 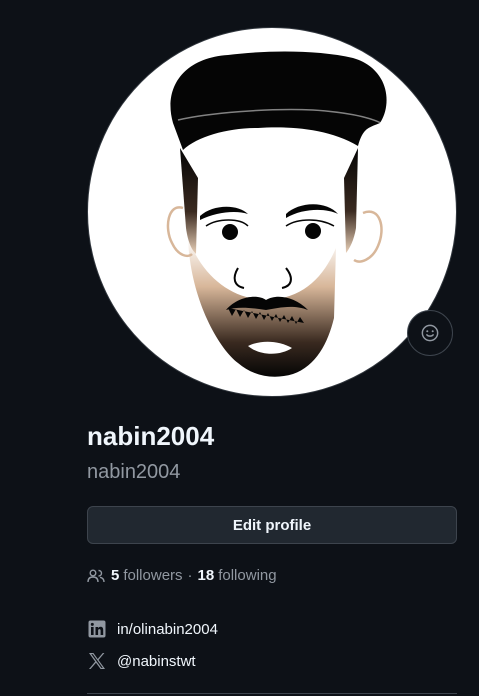 I want to click on following-link: 18 following, so click(x=237, y=575).